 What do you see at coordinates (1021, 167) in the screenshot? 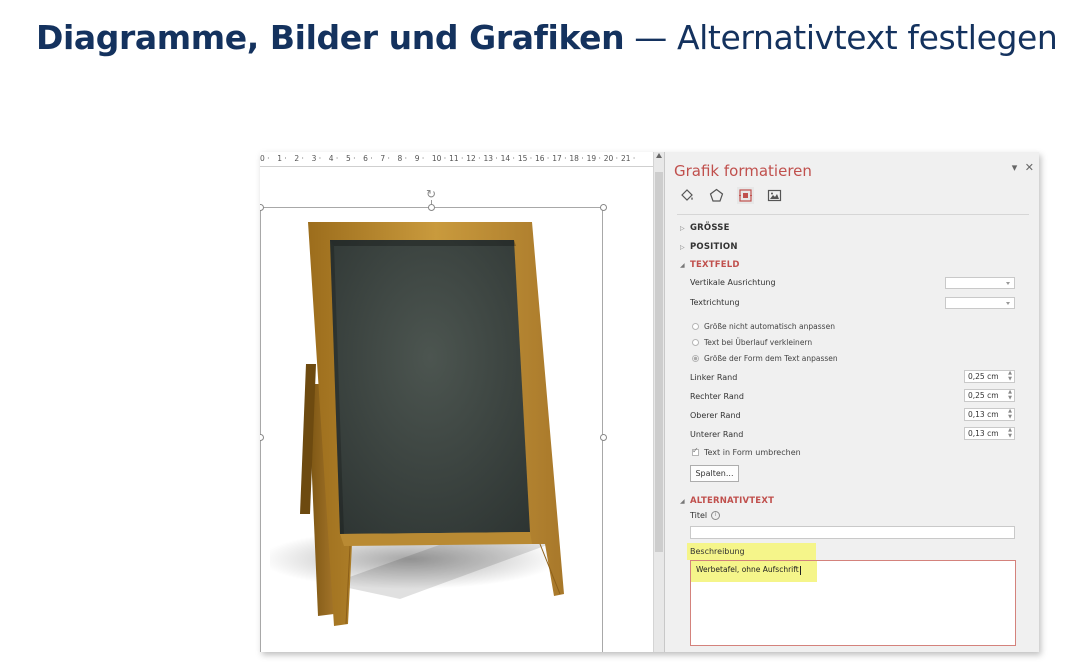
I see `pane-controls: ▾ ✕` at bounding box center [1021, 167].